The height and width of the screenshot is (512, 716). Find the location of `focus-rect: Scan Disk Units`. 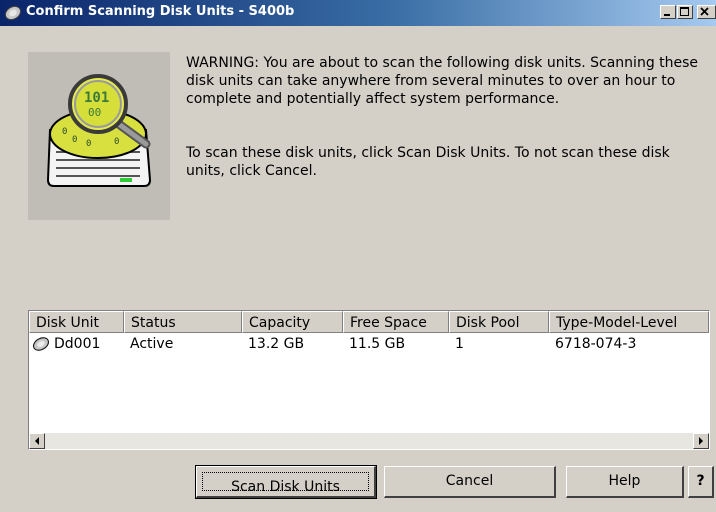

focus-rect: Scan Disk Units is located at coordinates (285, 483).